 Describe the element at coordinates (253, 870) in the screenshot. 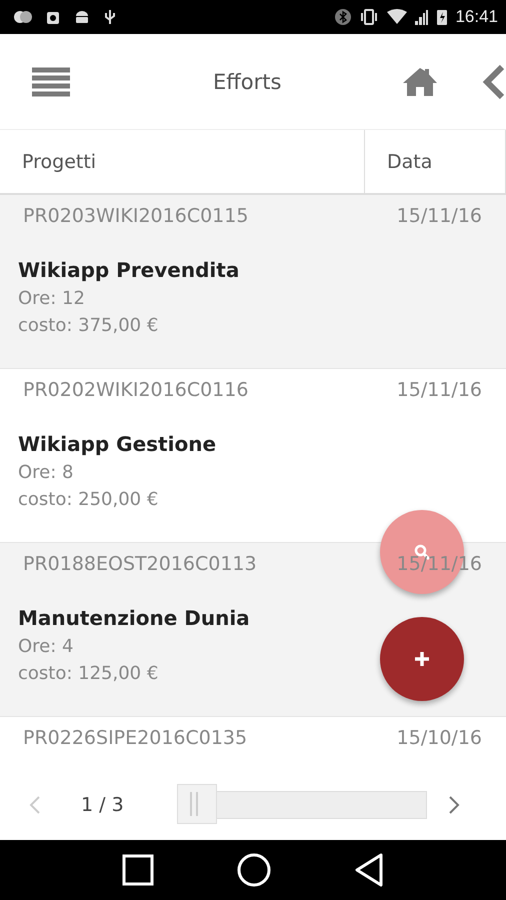

I see `home-circle-icon` at that location.